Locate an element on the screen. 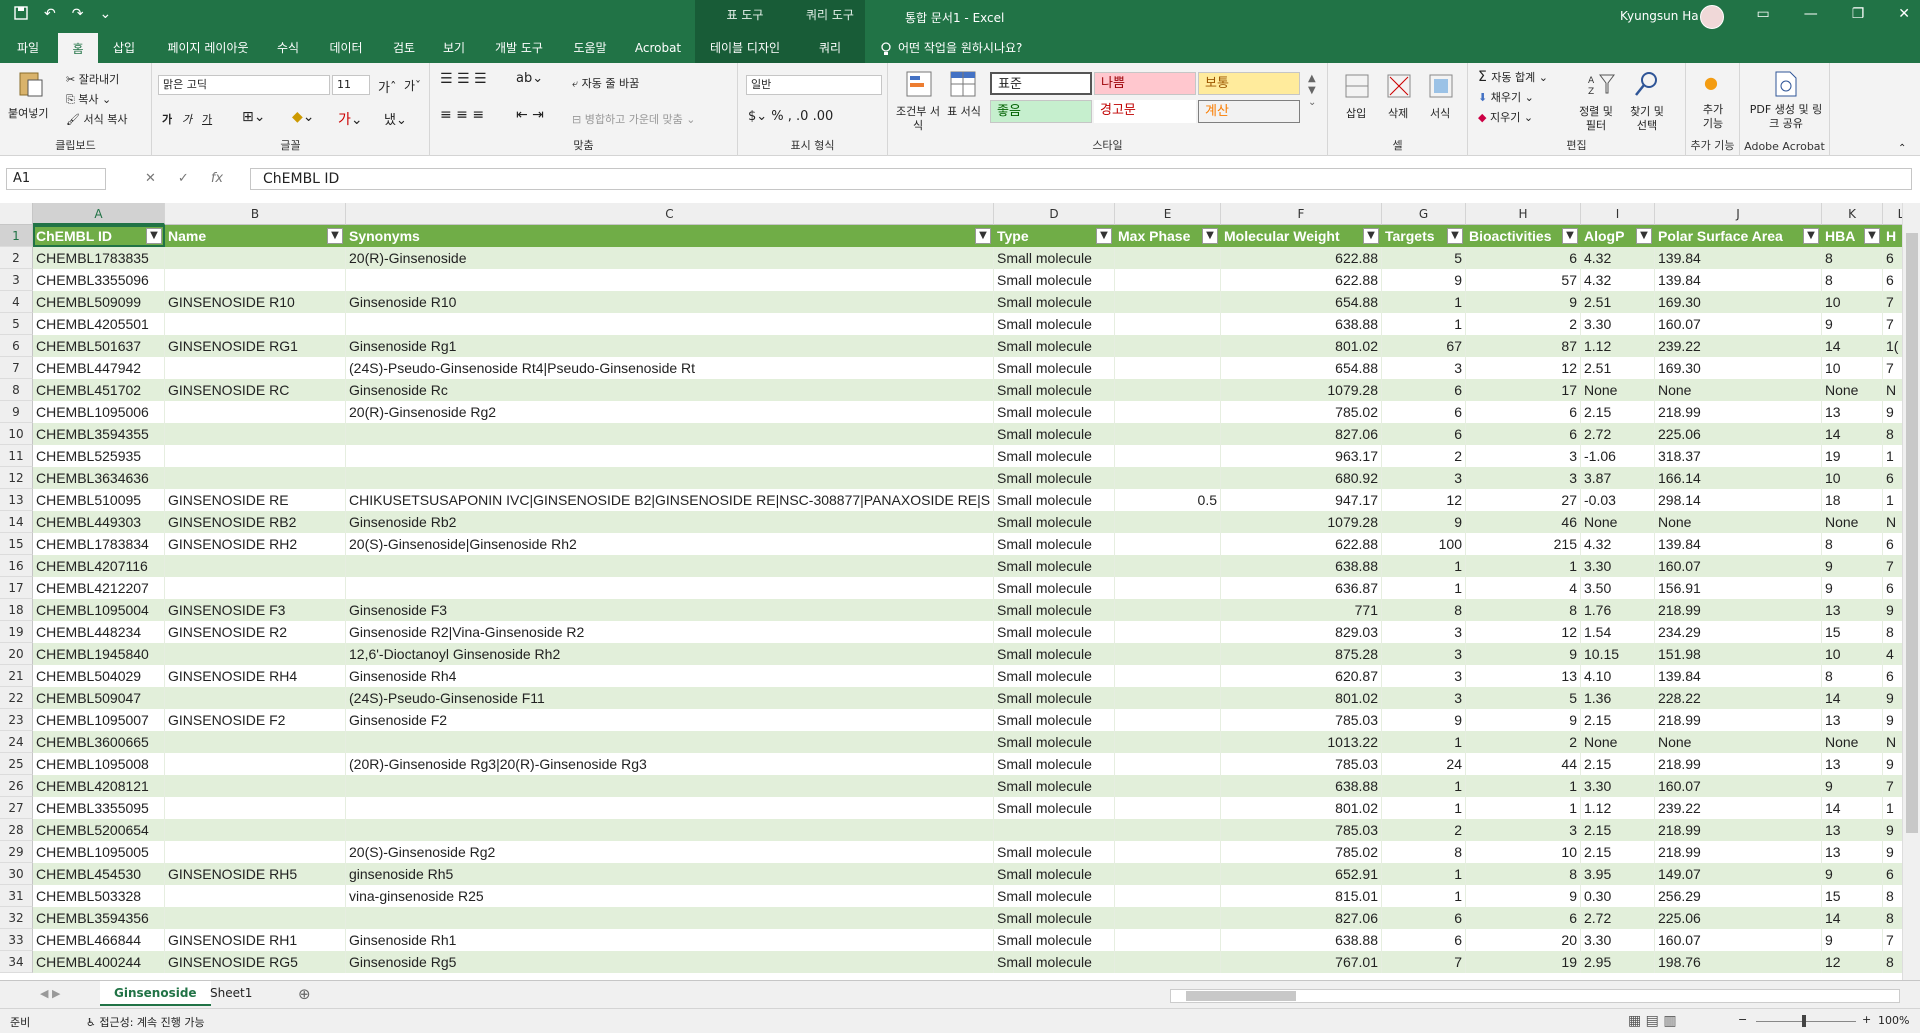 The height and width of the screenshot is (1033, 1920). table-cell: 166.14 is located at coordinates (1738, 478).